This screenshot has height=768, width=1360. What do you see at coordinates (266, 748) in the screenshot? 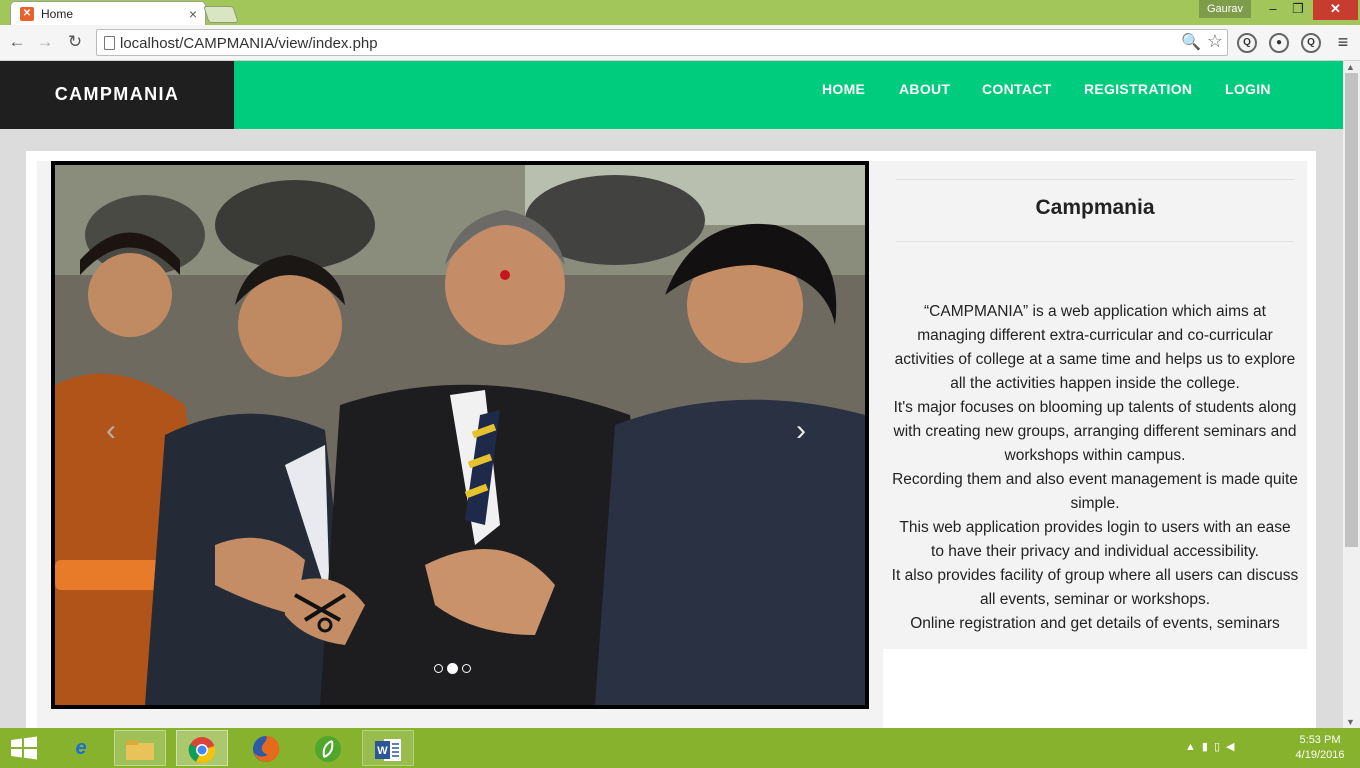
I see `firefox-icon` at bounding box center [266, 748].